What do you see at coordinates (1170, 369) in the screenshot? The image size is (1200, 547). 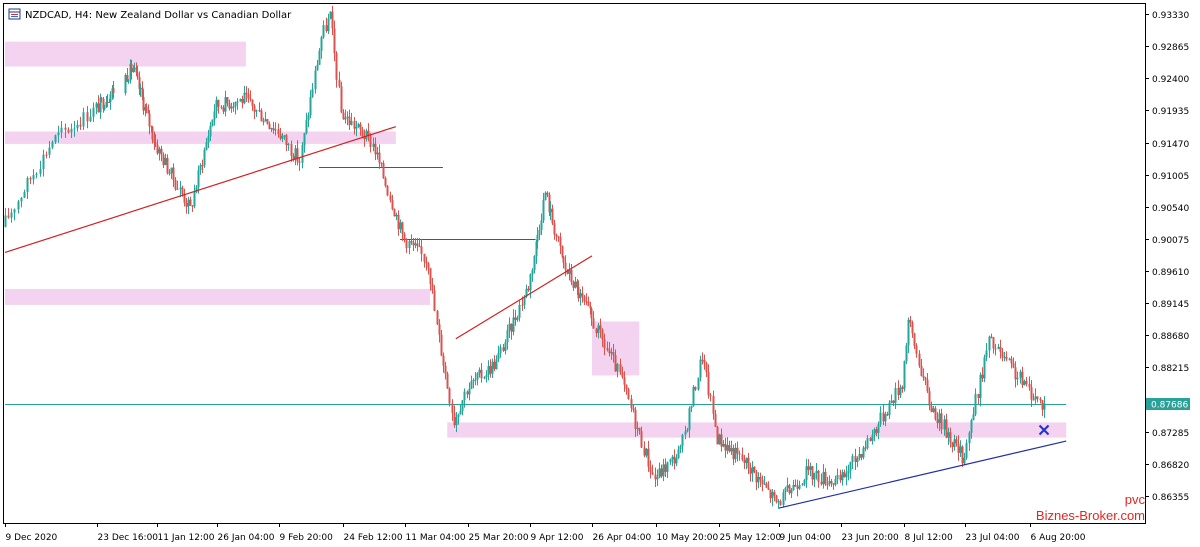 I see `price-tick-label: 0.88215` at bounding box center [1170, 369].